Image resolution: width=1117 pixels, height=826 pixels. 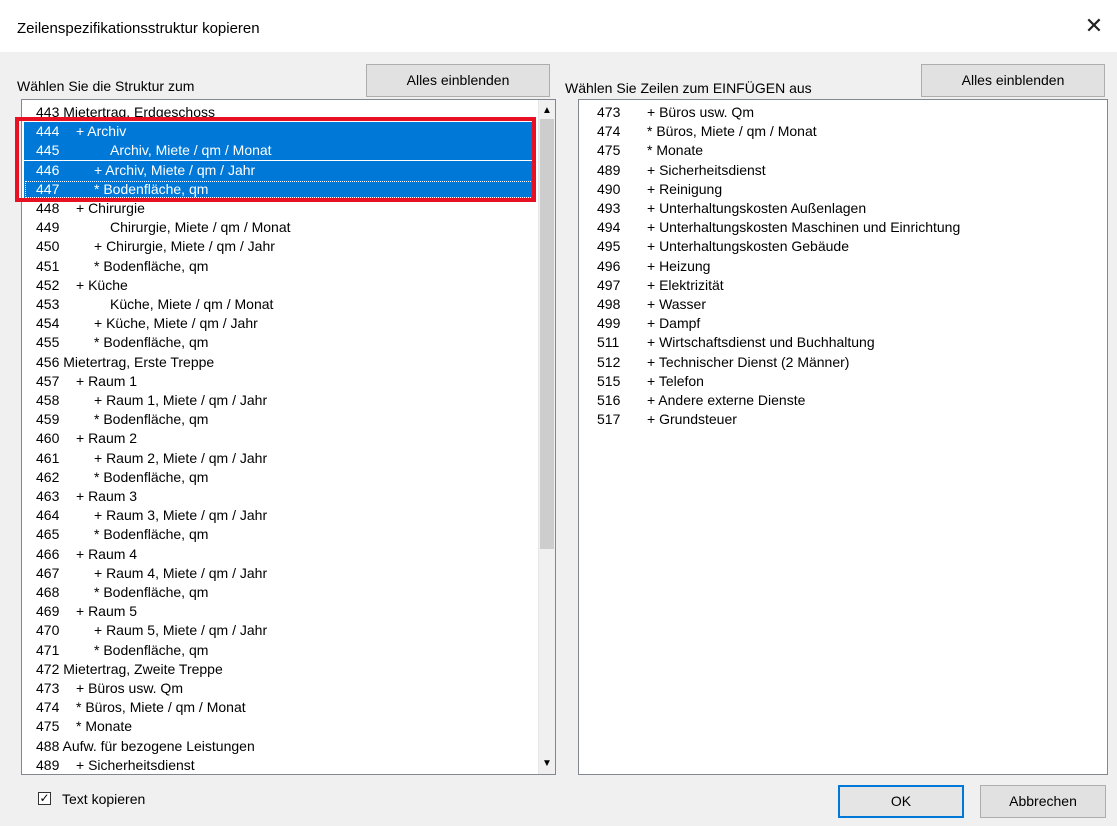 I want to click on row-label: + Raum 4, Miete / qm / Jahr, so click(x=181, y=572).